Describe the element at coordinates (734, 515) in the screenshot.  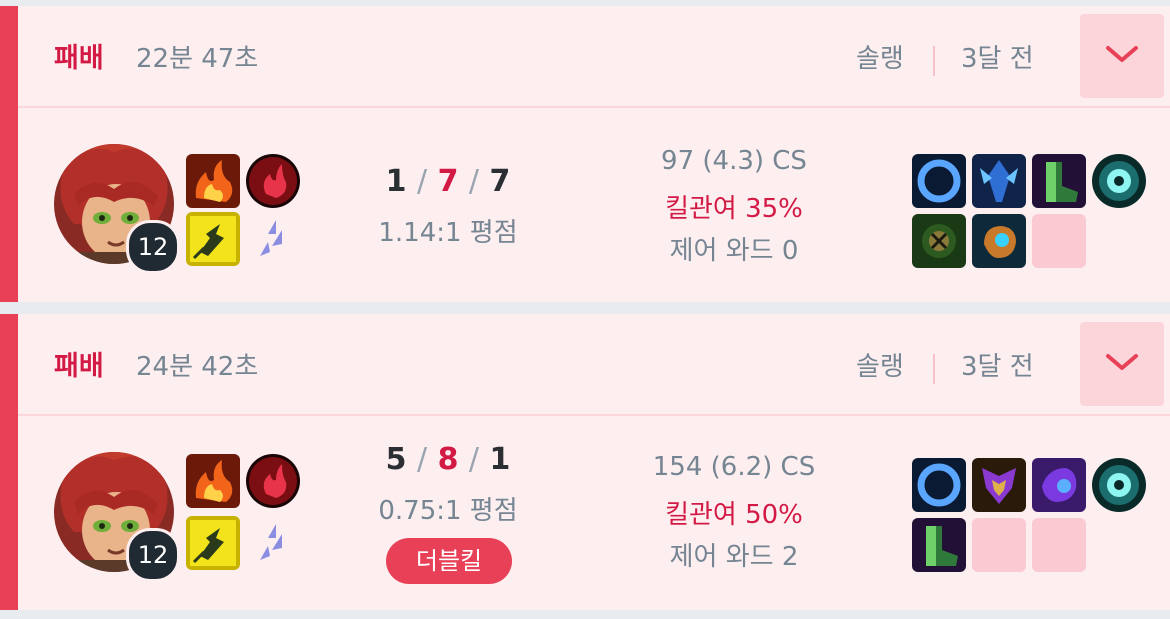
I see `kill-participation: 킬관여 50%` at that location.